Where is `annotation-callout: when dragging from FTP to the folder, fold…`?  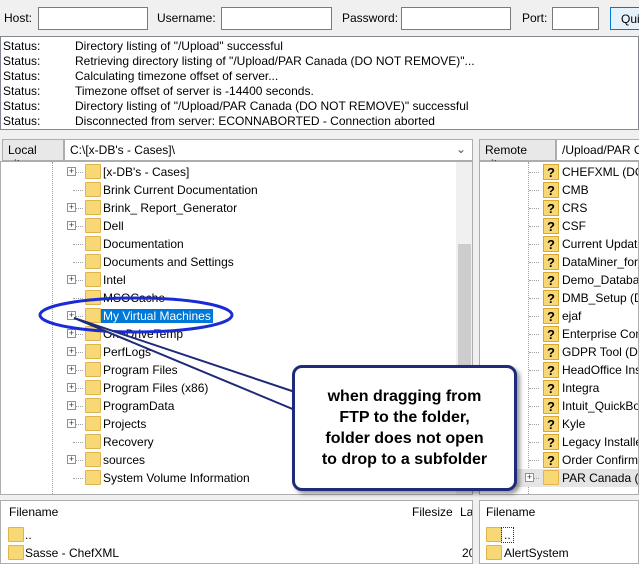 annotation-callout: when dragging from FTP to the folder, fold… is located at coordinates (404, 428).